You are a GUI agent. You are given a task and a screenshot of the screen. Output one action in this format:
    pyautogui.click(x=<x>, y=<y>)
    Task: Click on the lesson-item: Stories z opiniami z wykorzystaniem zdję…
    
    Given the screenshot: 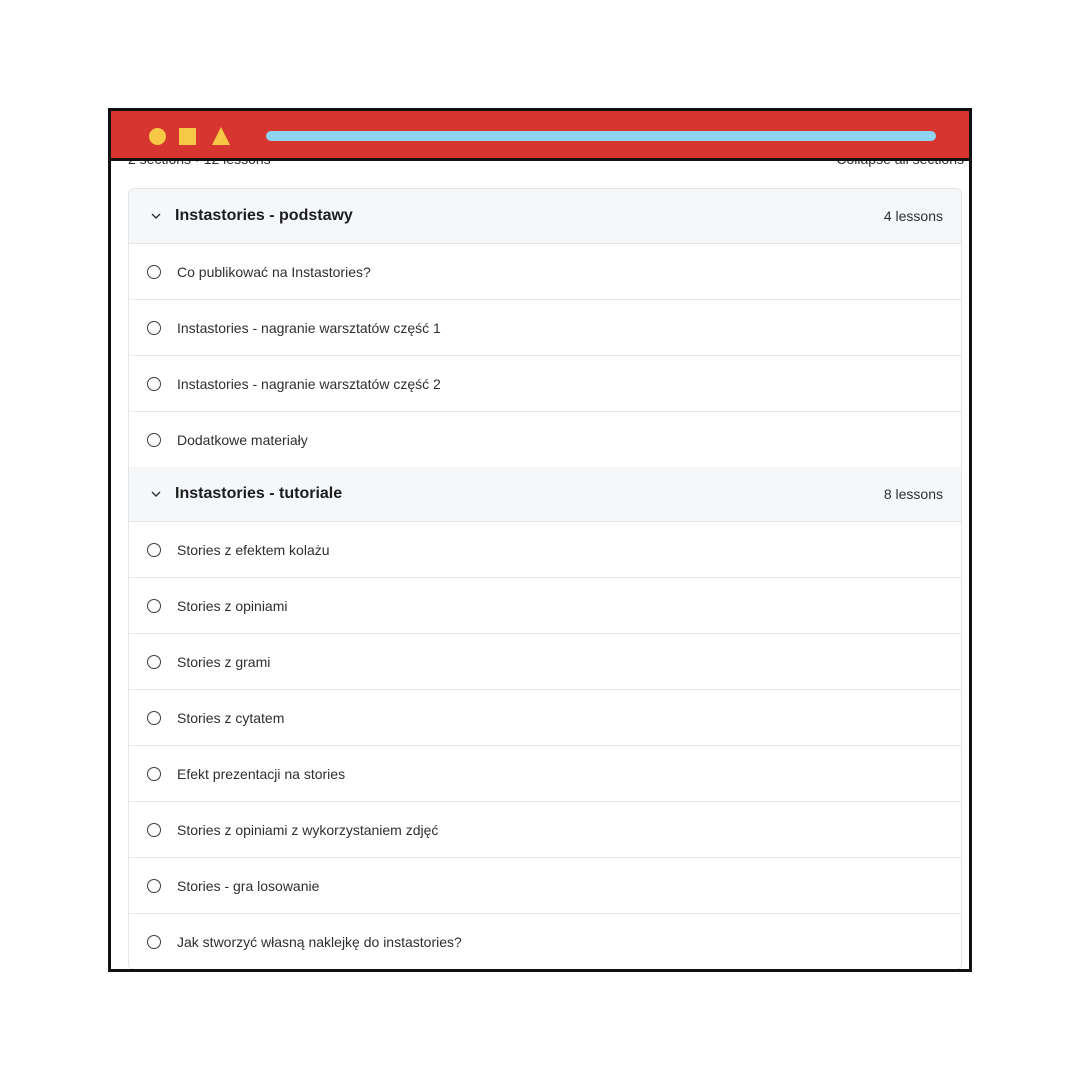 What is the action you would take?
    pyautogui.click(x=545, y=830)
    